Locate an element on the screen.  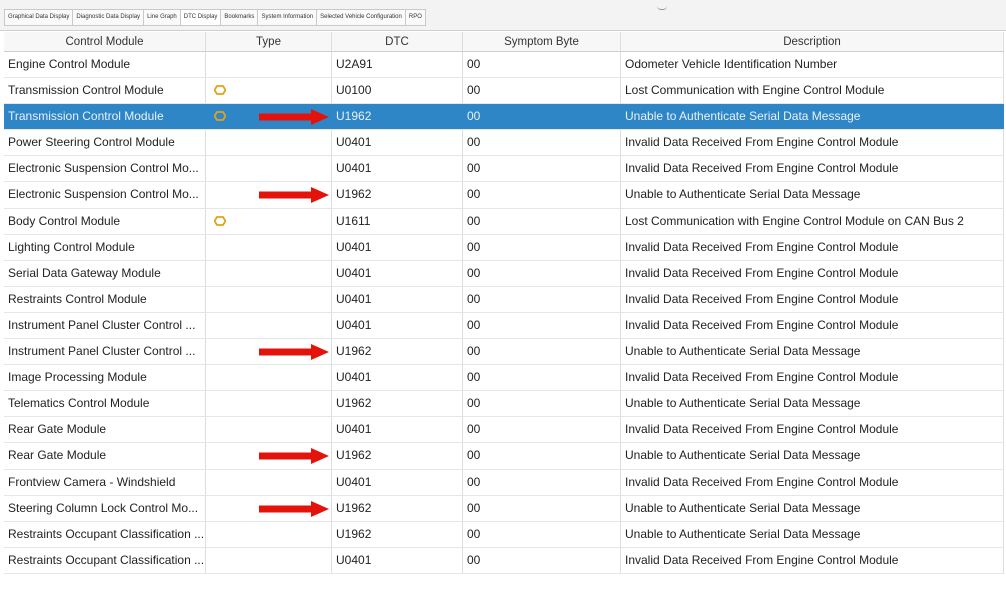
control-module-cell: Frontview Camera - Windshield is located at coordinates (105, 482).